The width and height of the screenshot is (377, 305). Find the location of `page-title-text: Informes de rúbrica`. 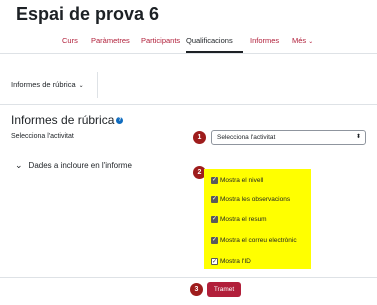

page-title-text: Informes de rúbrica is located at coordinates (63, 120).